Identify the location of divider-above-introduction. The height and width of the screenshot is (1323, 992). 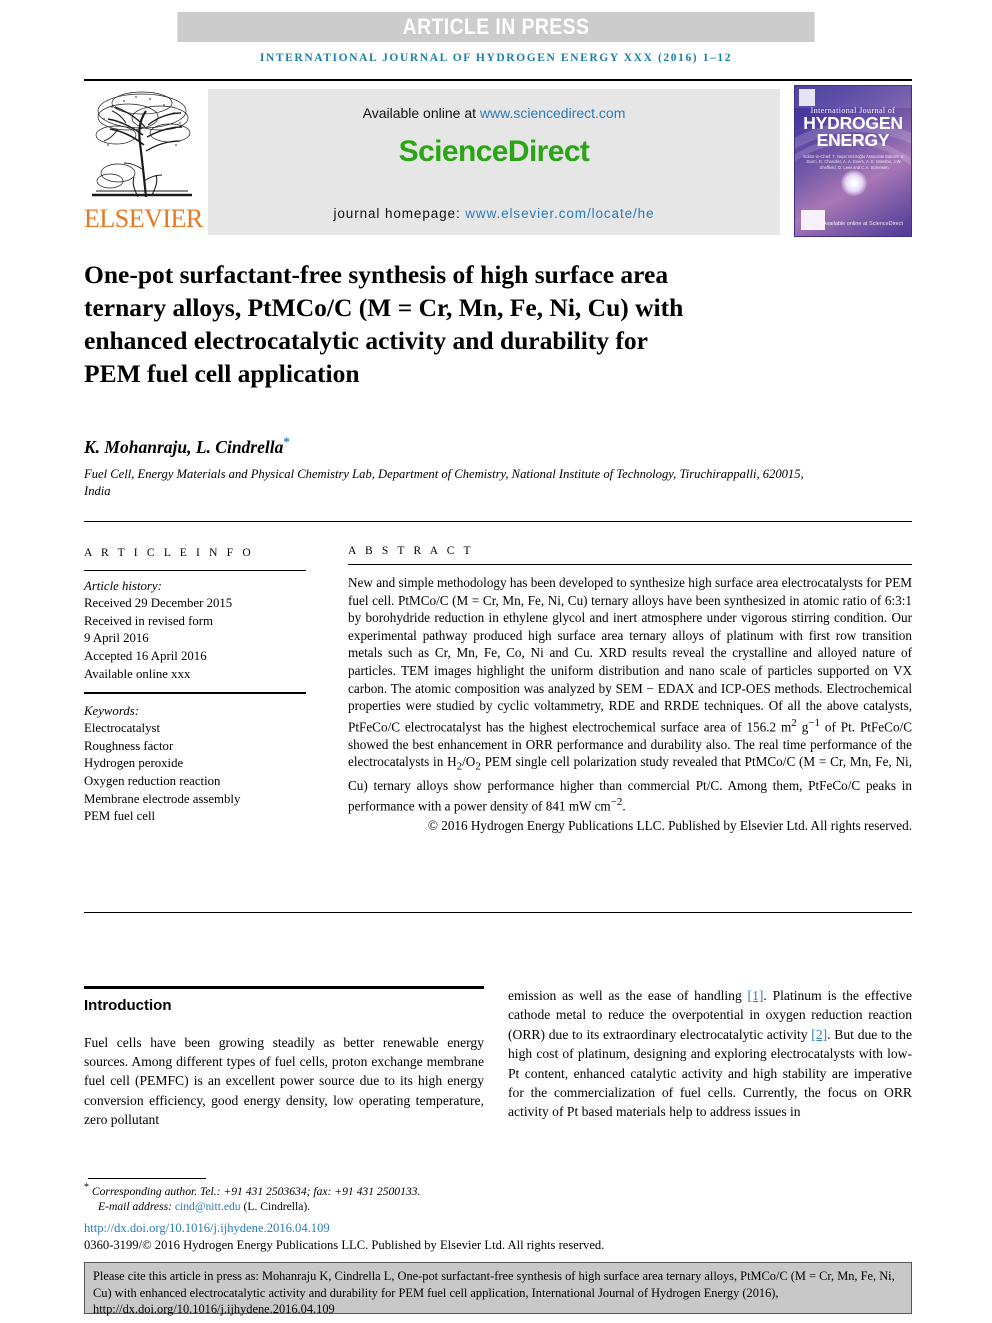
(284, 987).